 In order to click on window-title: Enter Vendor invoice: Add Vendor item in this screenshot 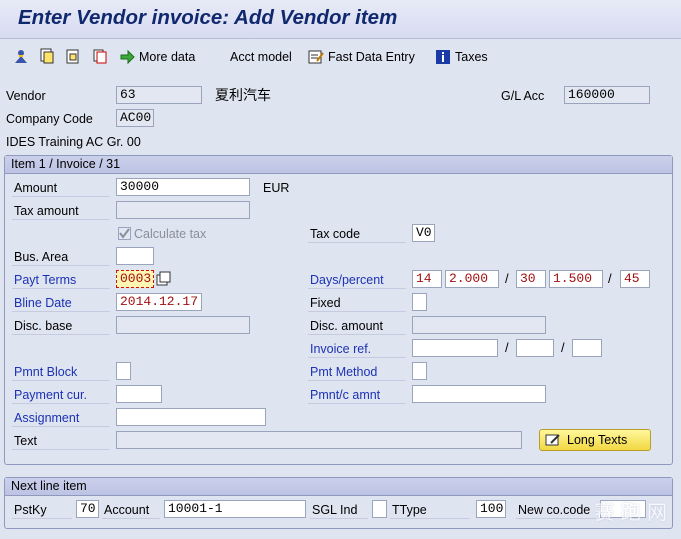, I will do `click(208, 17)`.